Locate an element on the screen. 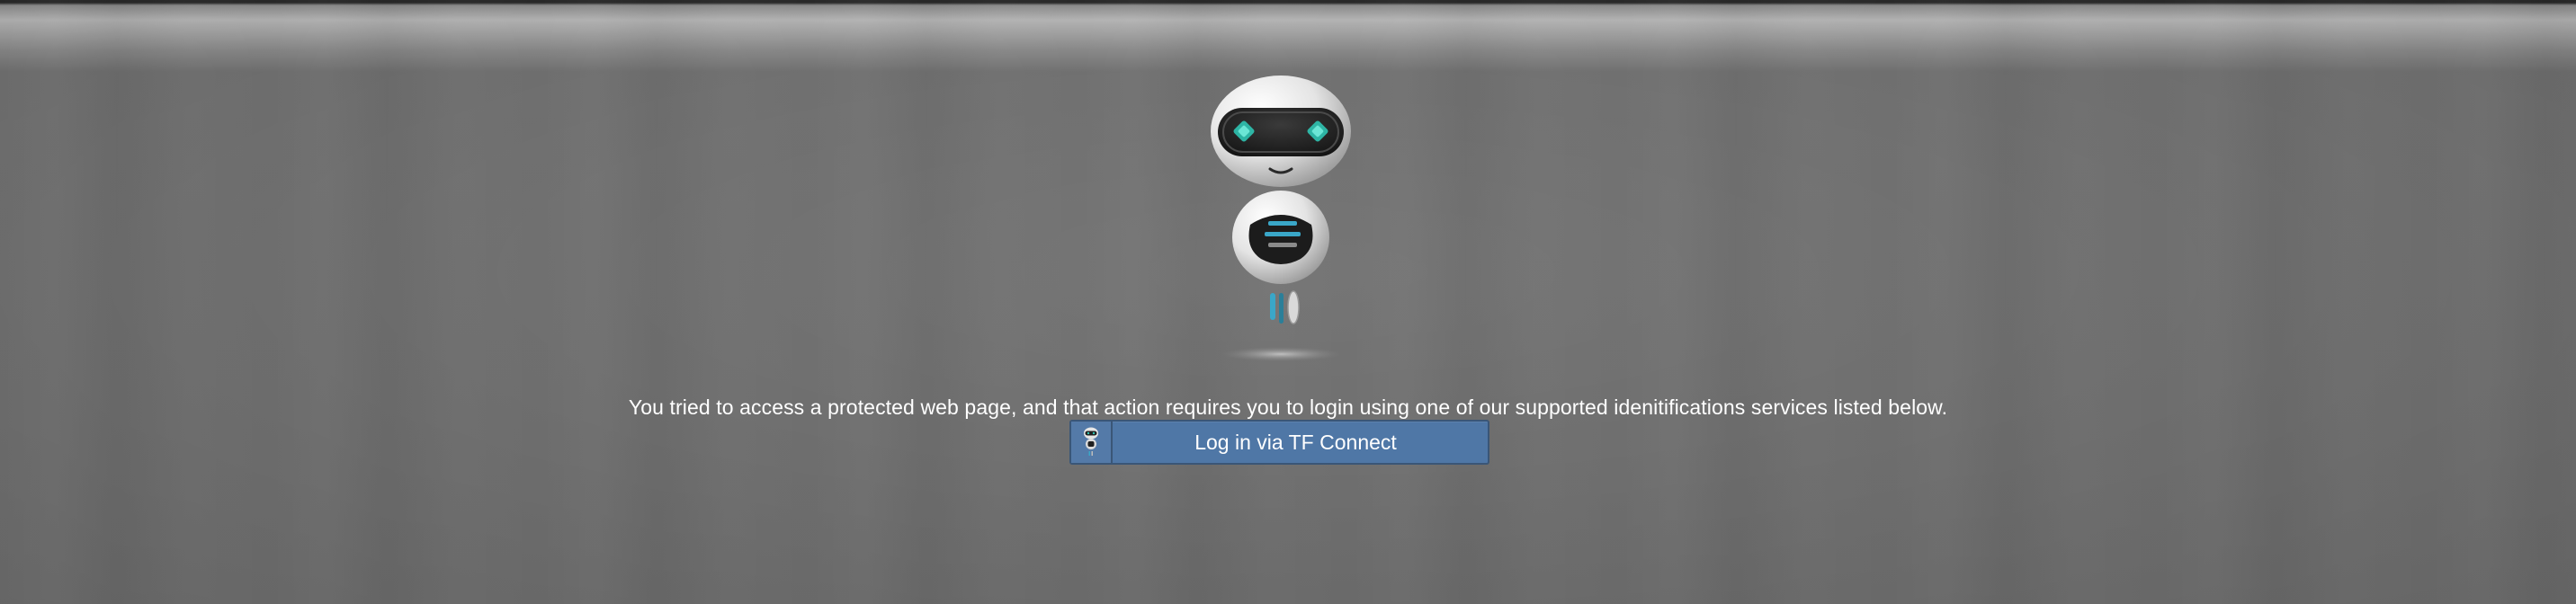  robot-mascot-icon is located at coordinates (1281, 218).